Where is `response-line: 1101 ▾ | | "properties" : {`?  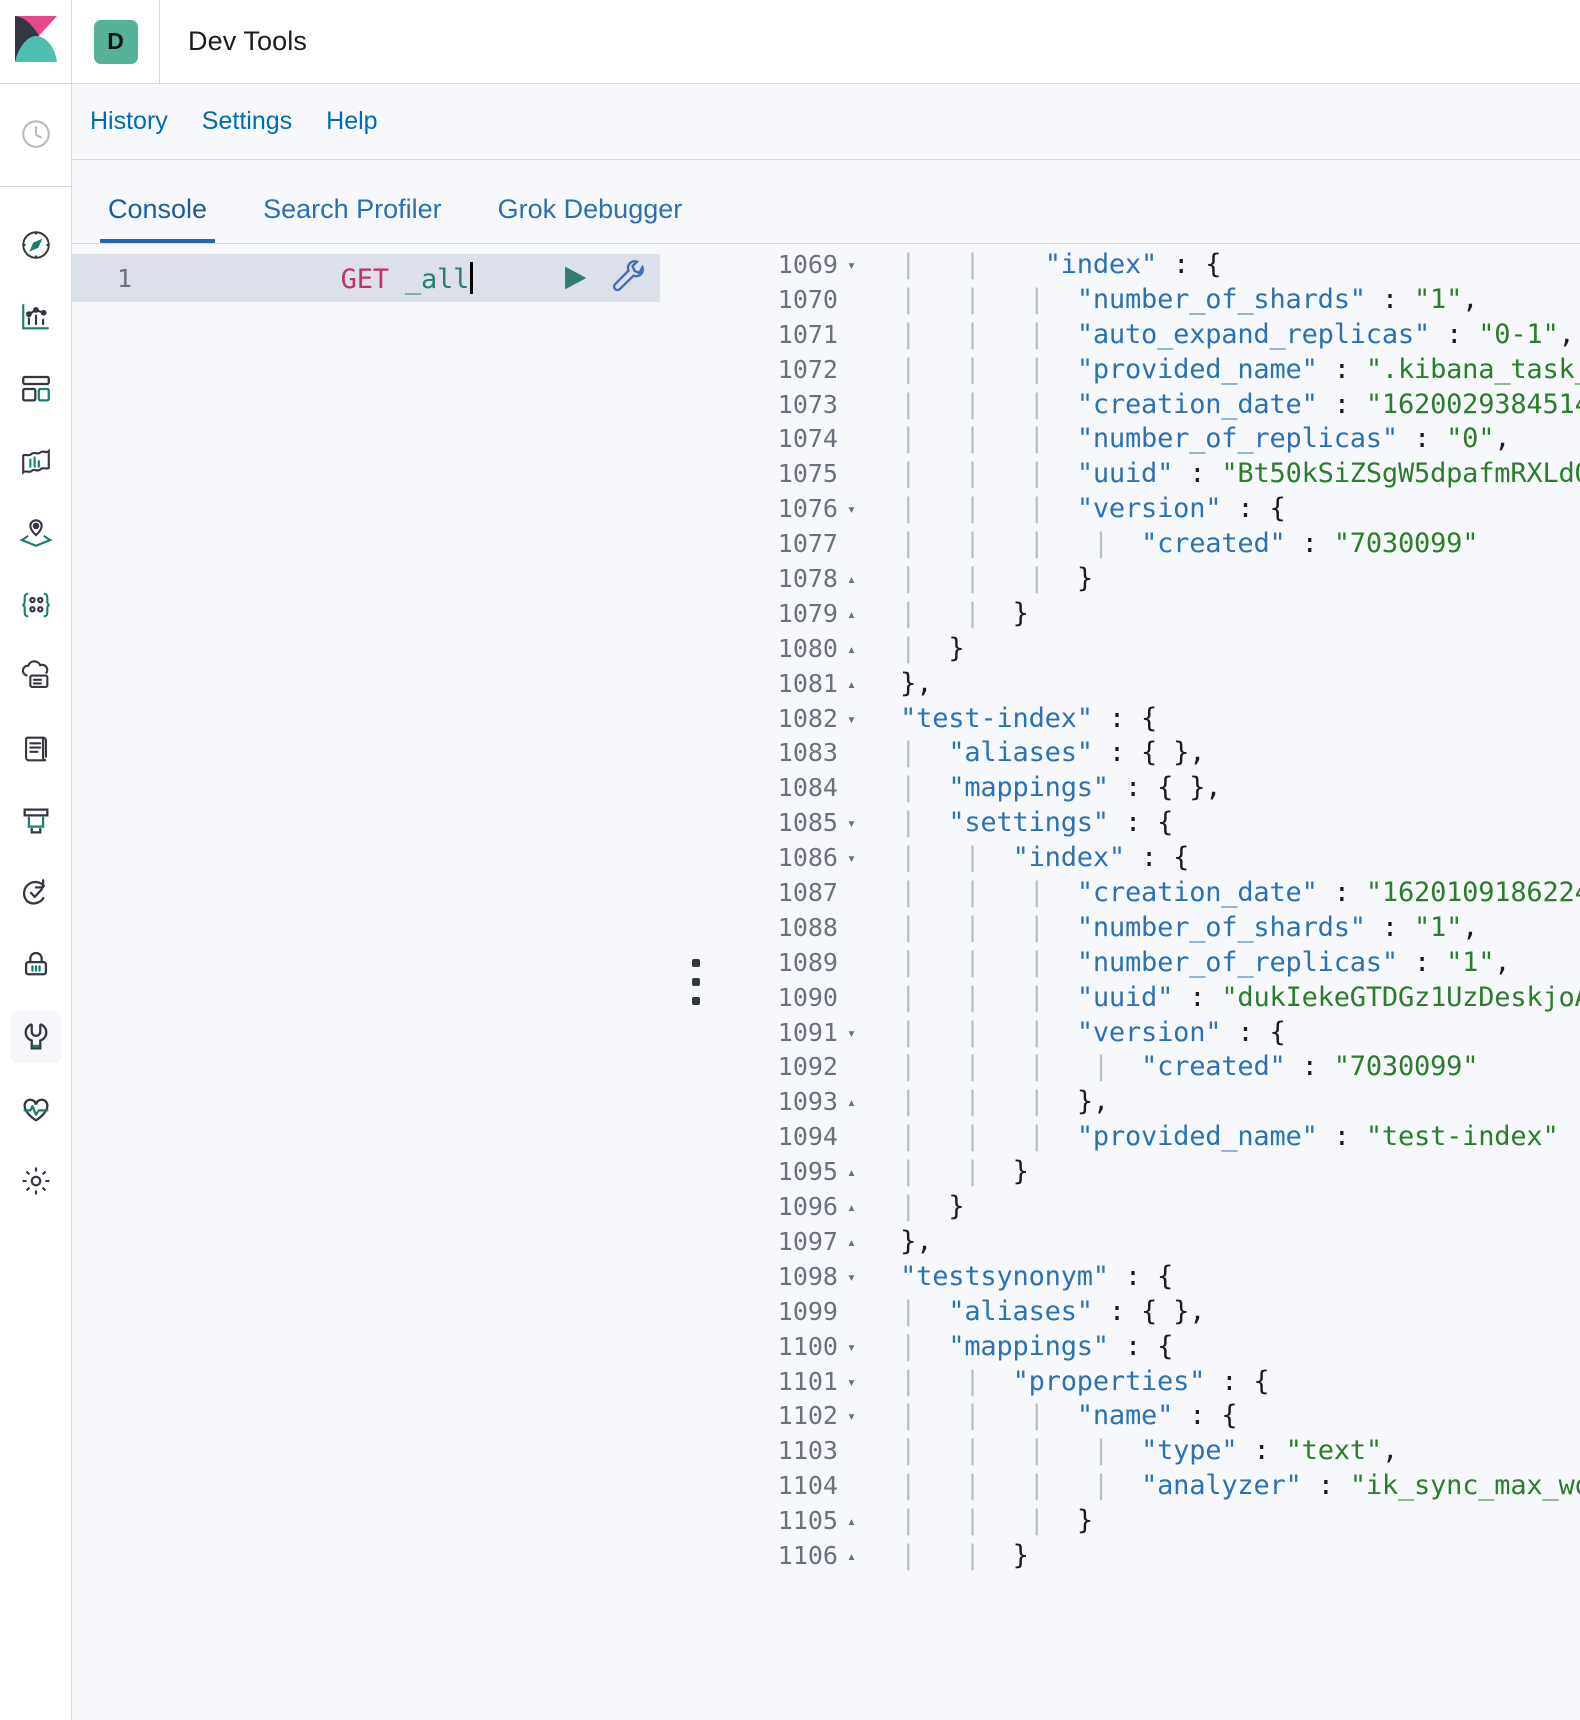
response-line: 1101 ▾ | | "properties" : { is located at coordinates (1156, 1382).